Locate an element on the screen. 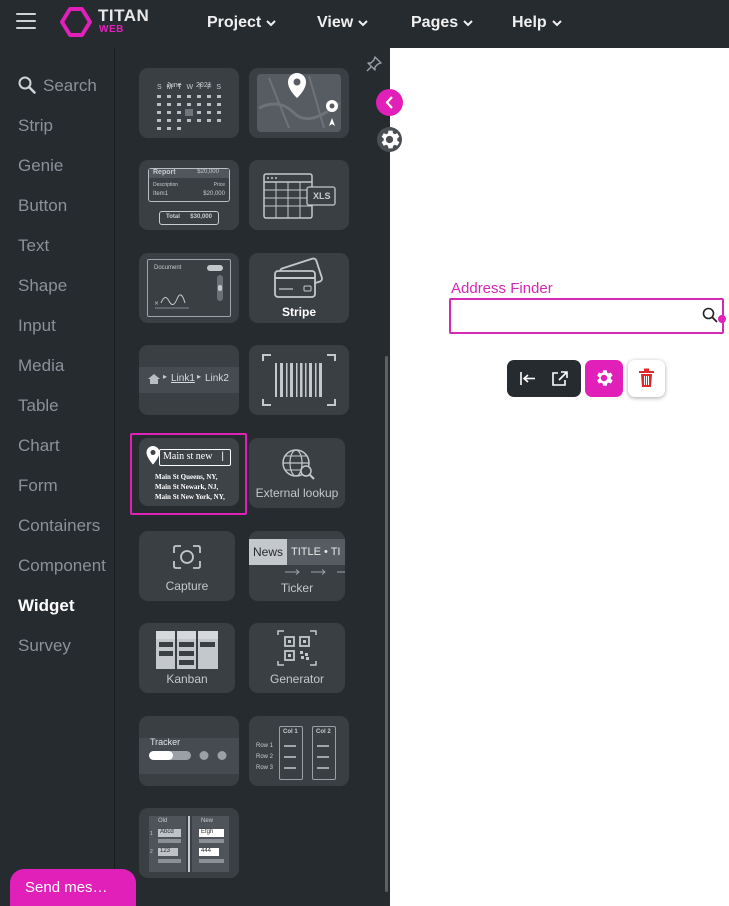  map-icon is located at coordinates (299, 102).